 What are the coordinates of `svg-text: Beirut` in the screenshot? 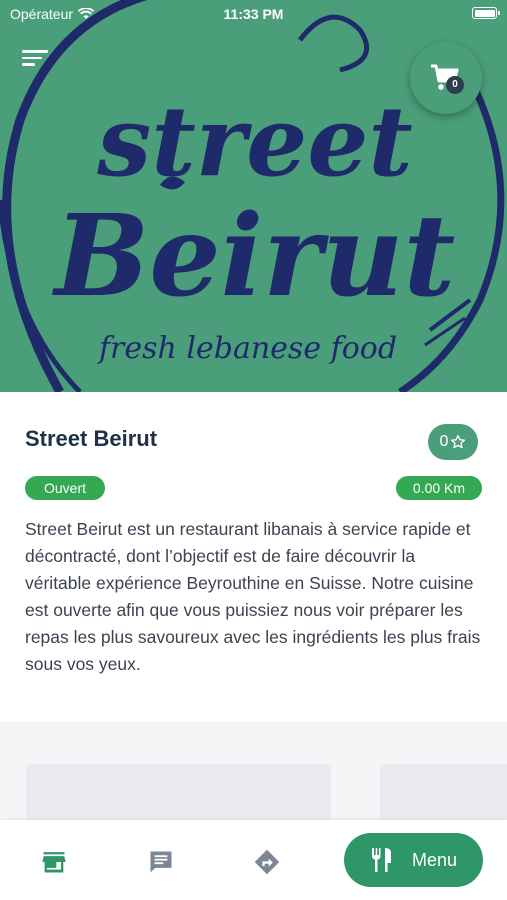 It's located at (254, 256).